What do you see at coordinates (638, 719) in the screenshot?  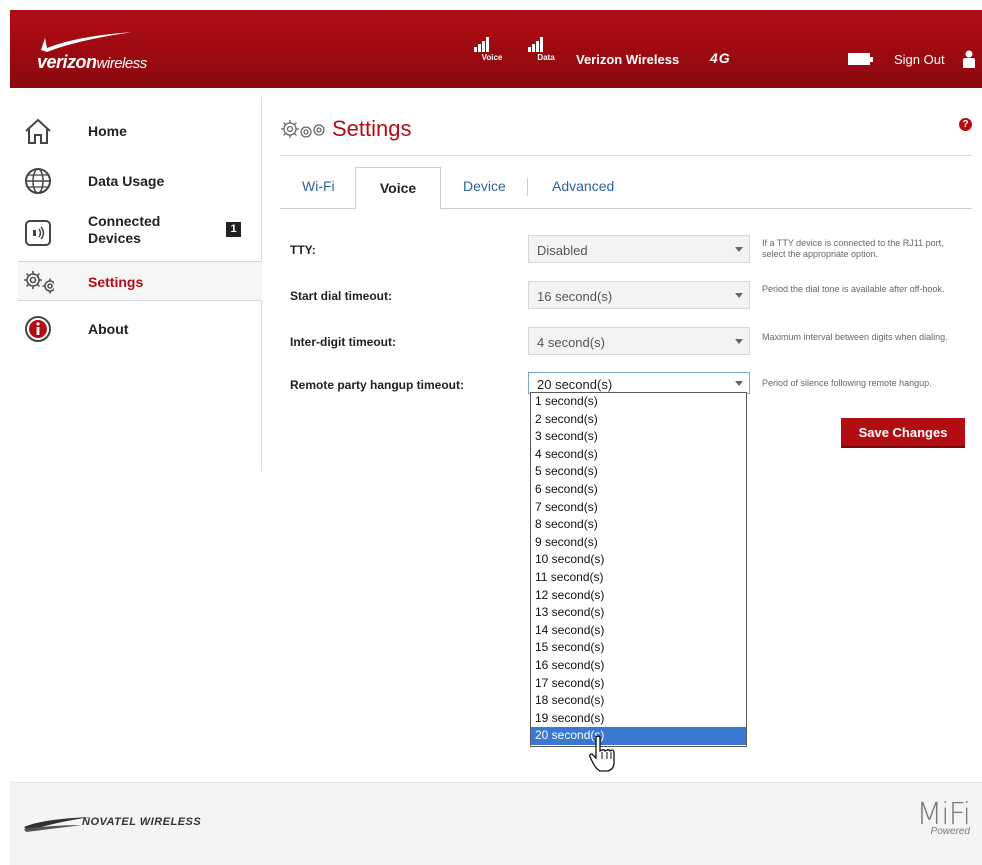 I see `dropdown-option: 19 second(s)` at bounding box center [638, 719].